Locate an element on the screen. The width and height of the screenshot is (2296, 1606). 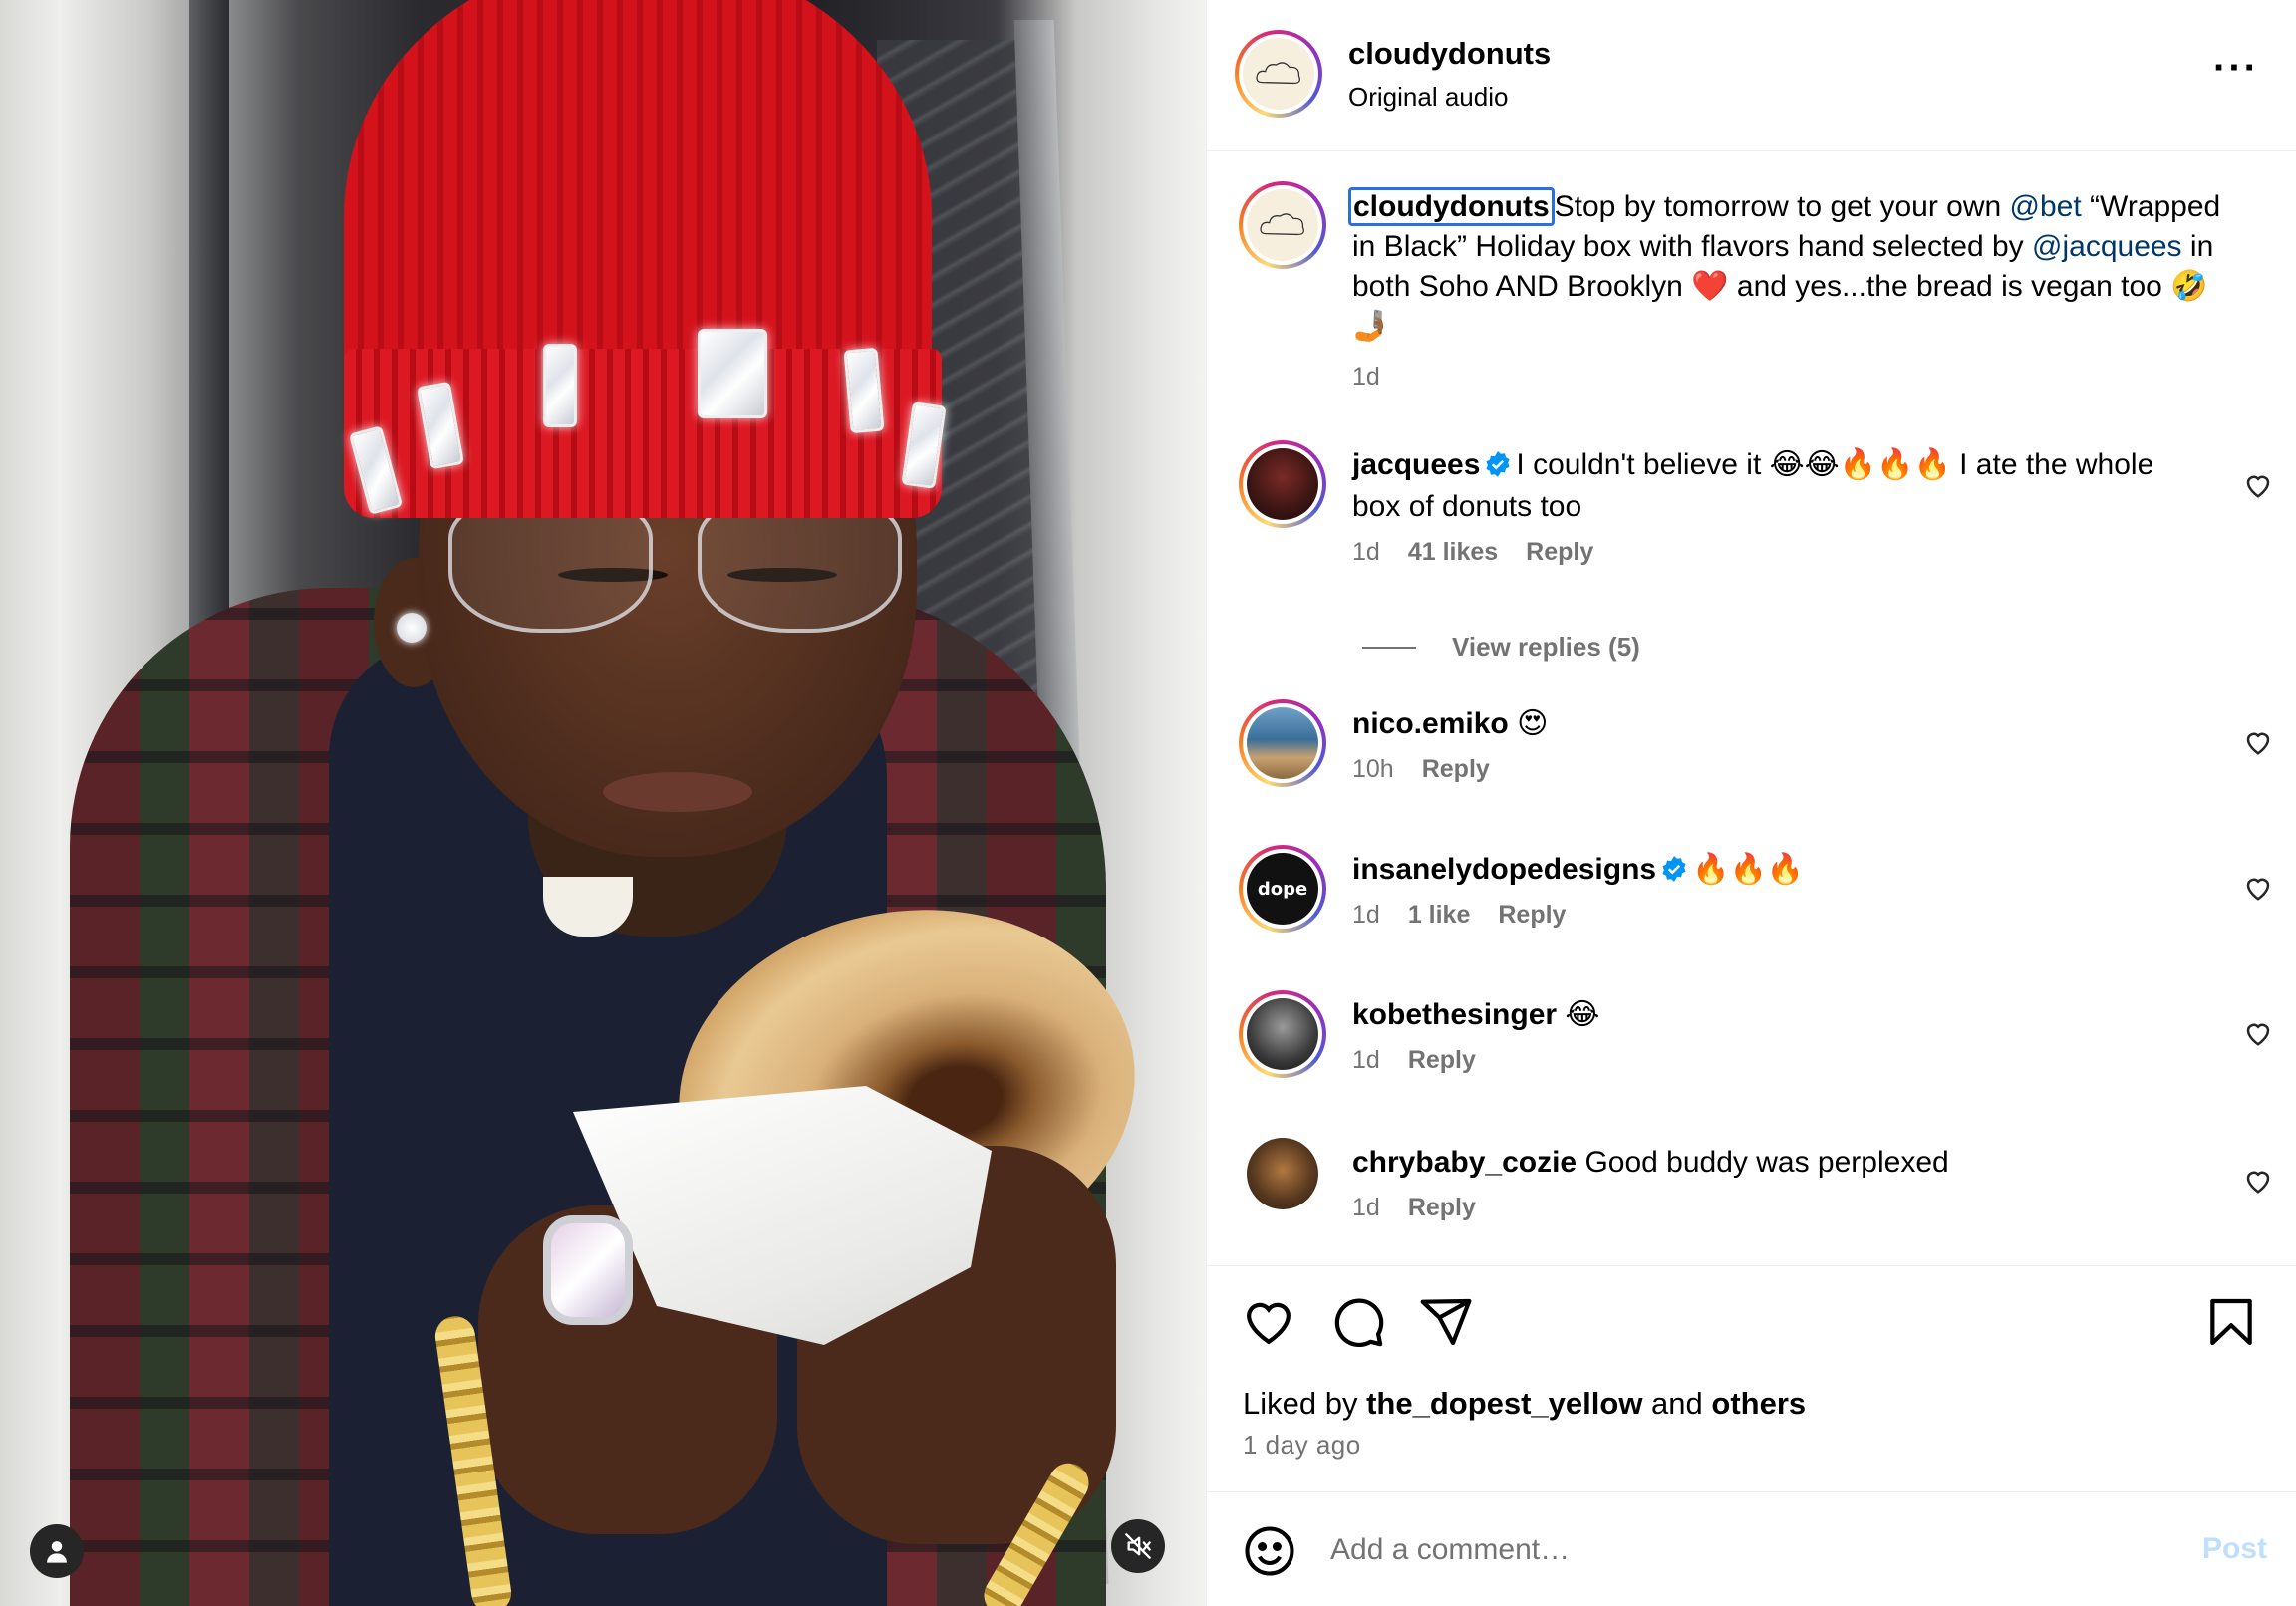
user-icon is located at coordinates (57, 1552).